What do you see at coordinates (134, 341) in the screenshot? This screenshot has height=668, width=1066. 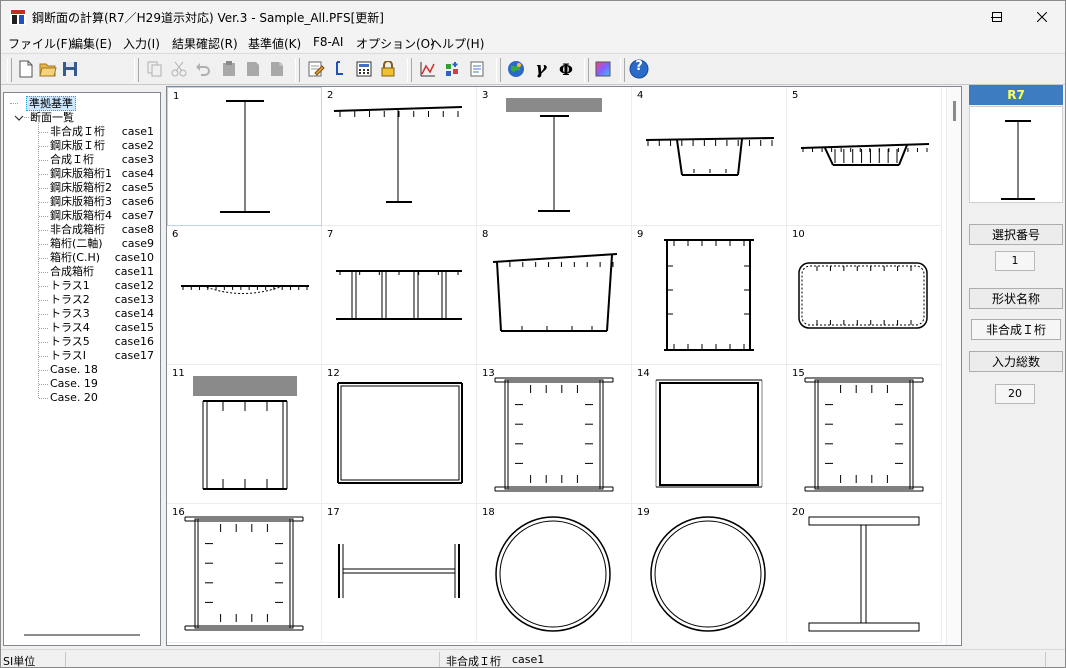 I see `tree-item-case: case16` at bounding box center [134, 341].